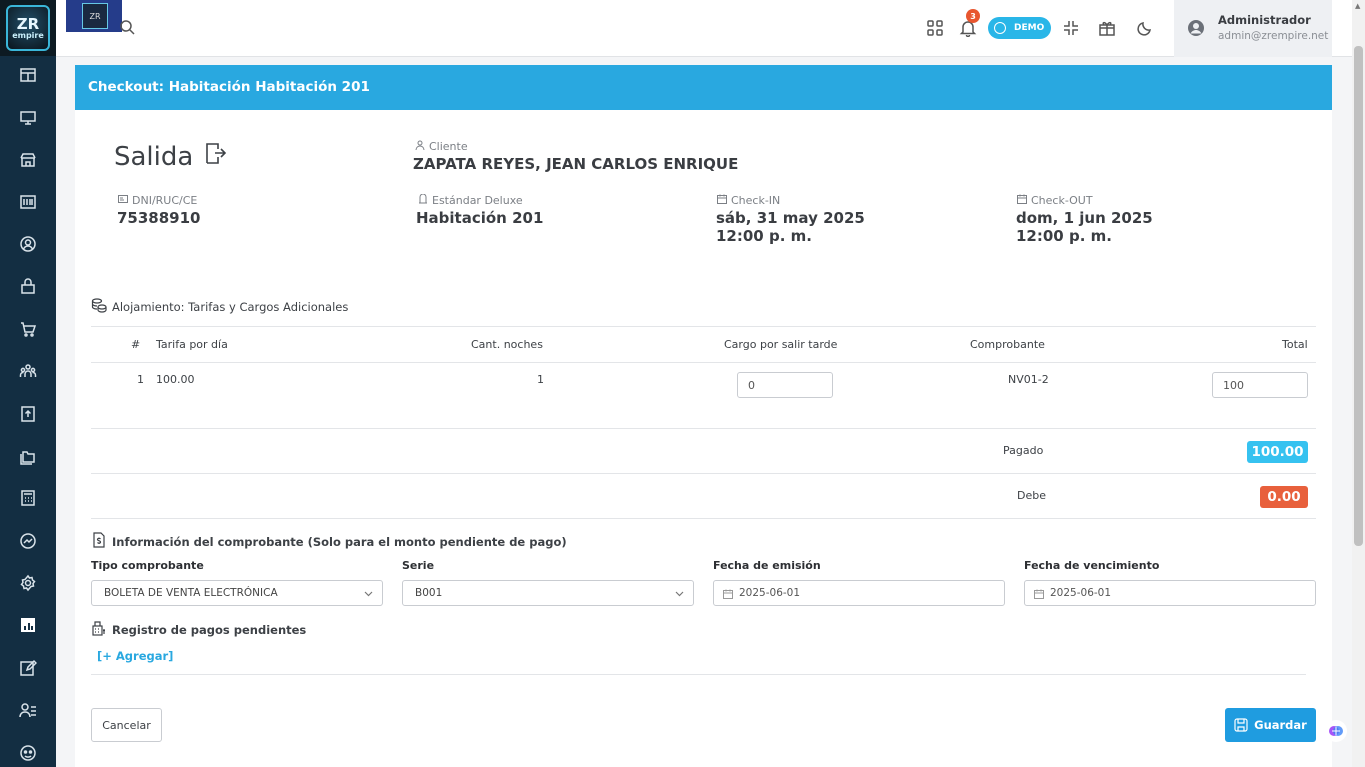  Describe the element at coordinates (99, 541) in the screenshot. I see `invoice-dollar-icon` at that location.